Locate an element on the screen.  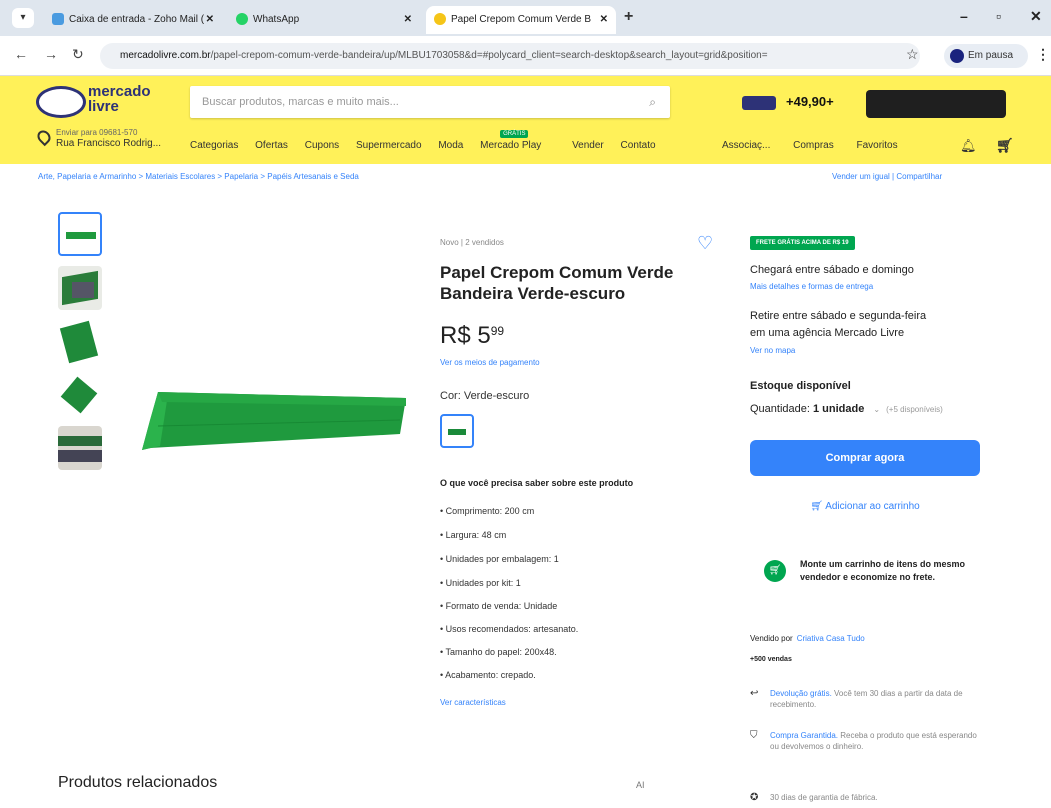
stock-status: Estoque disponível is located at coordinates (800, 386).